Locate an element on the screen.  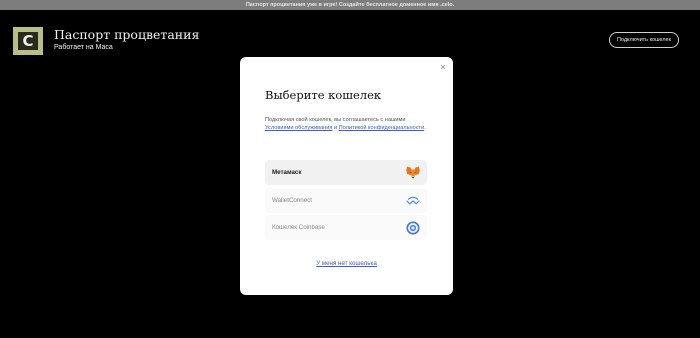
wallet-option-walletconnect: WalletConnect is located at coordinates (346, 200).